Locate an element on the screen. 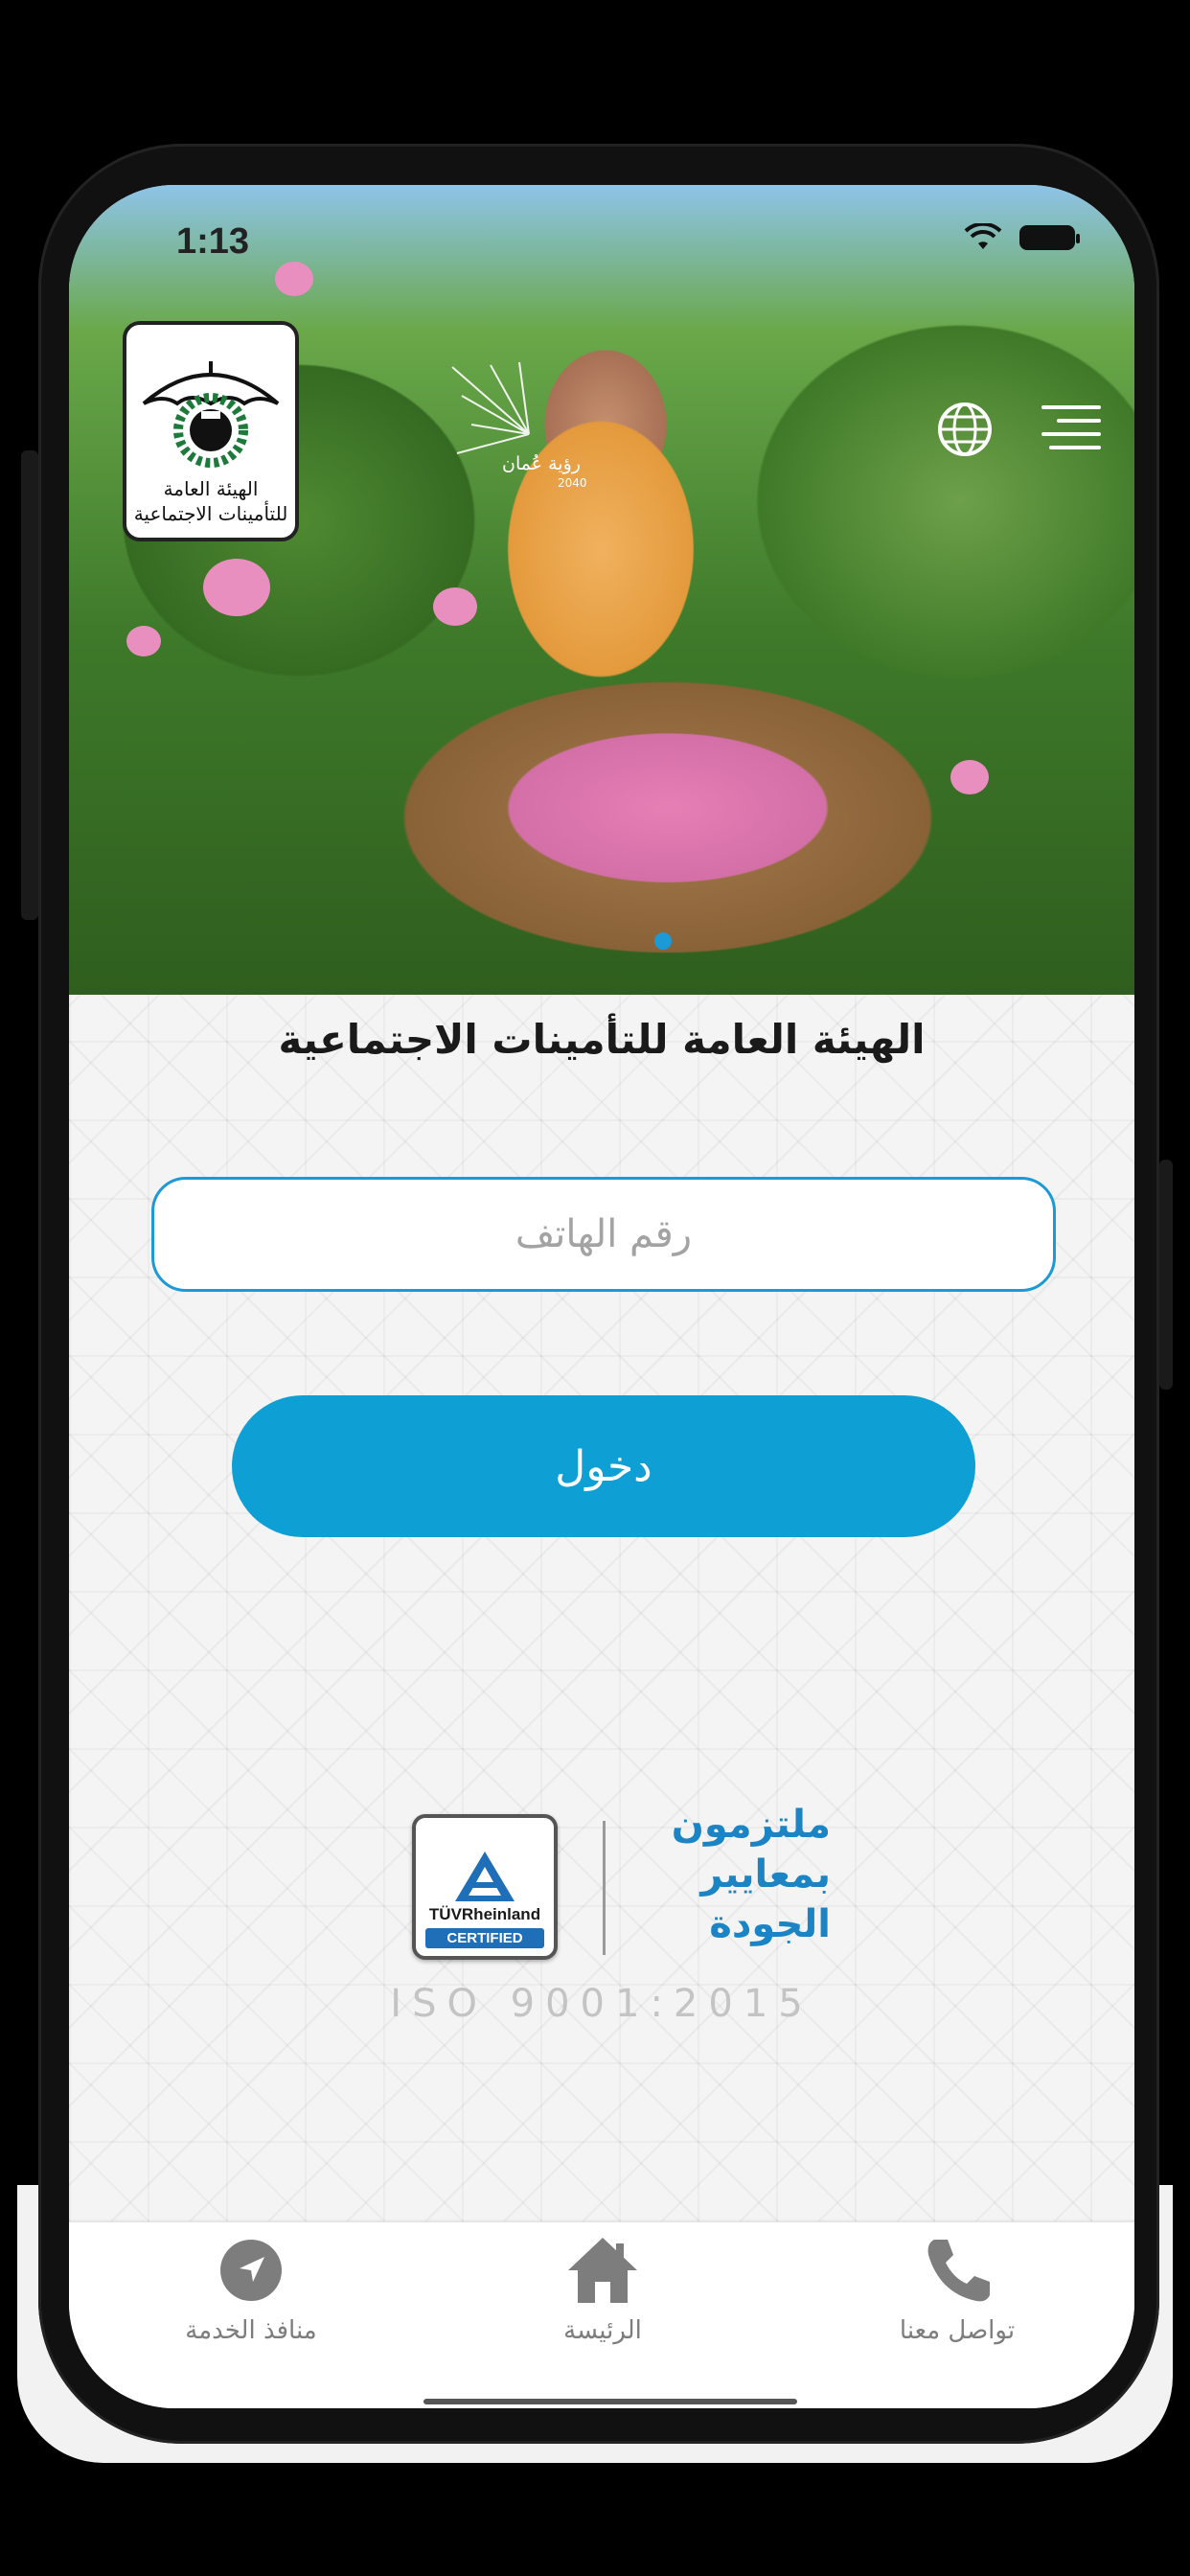 This screenshot has width=1190, height=2576. iso-standard: ISO 9001:2015 is located at coordinates (602, 2004).